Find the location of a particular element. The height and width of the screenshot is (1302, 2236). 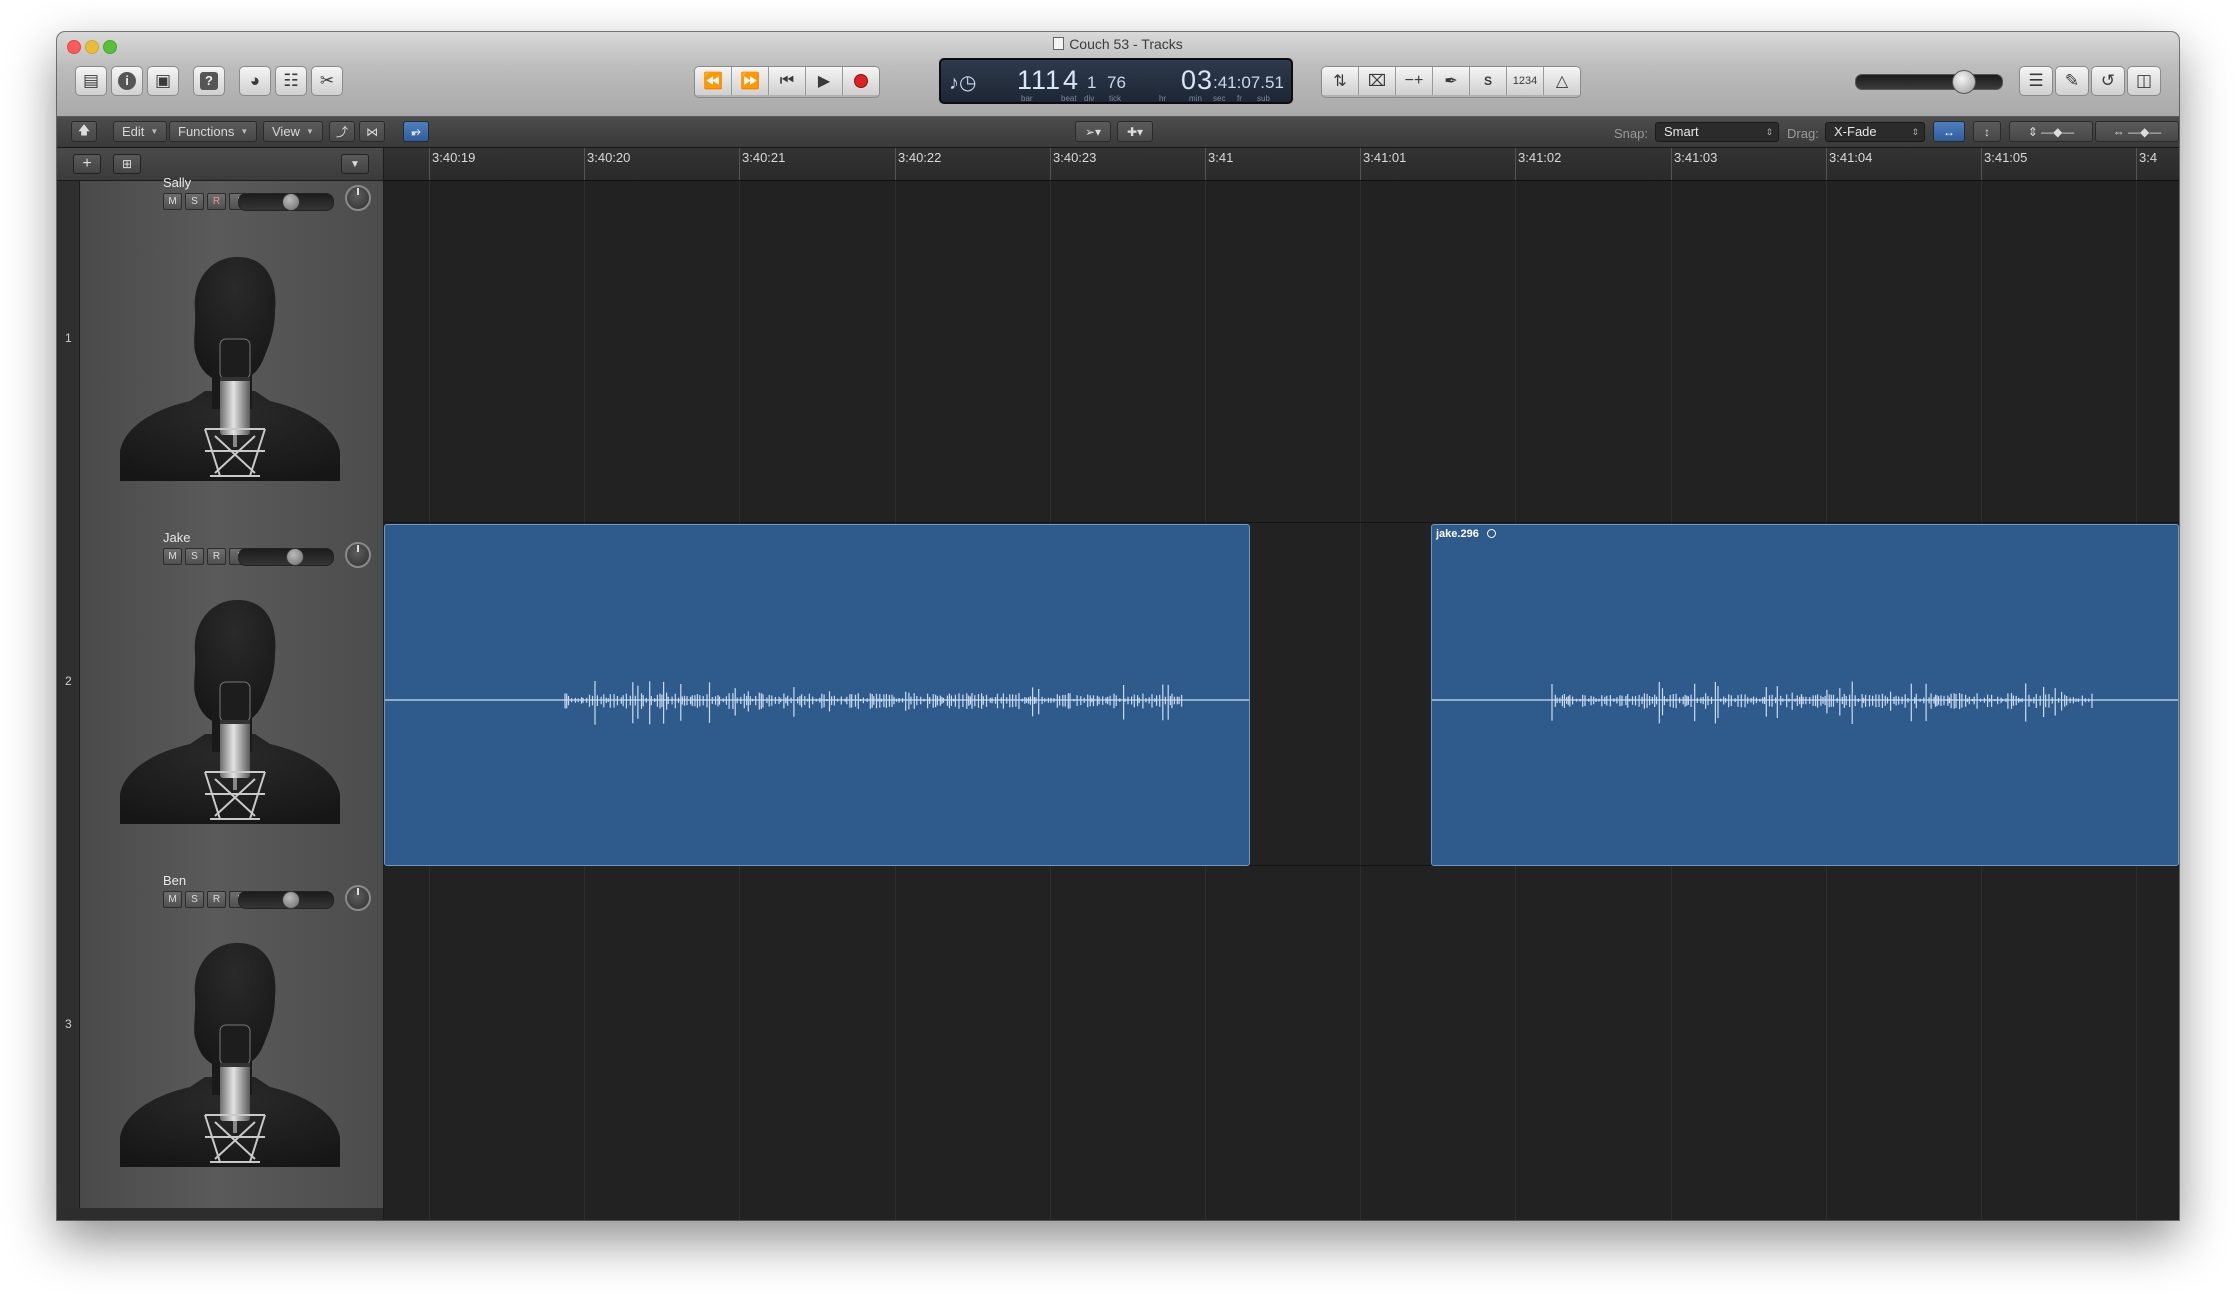

metronome-button: △ is located at coordinates (1562, 81).